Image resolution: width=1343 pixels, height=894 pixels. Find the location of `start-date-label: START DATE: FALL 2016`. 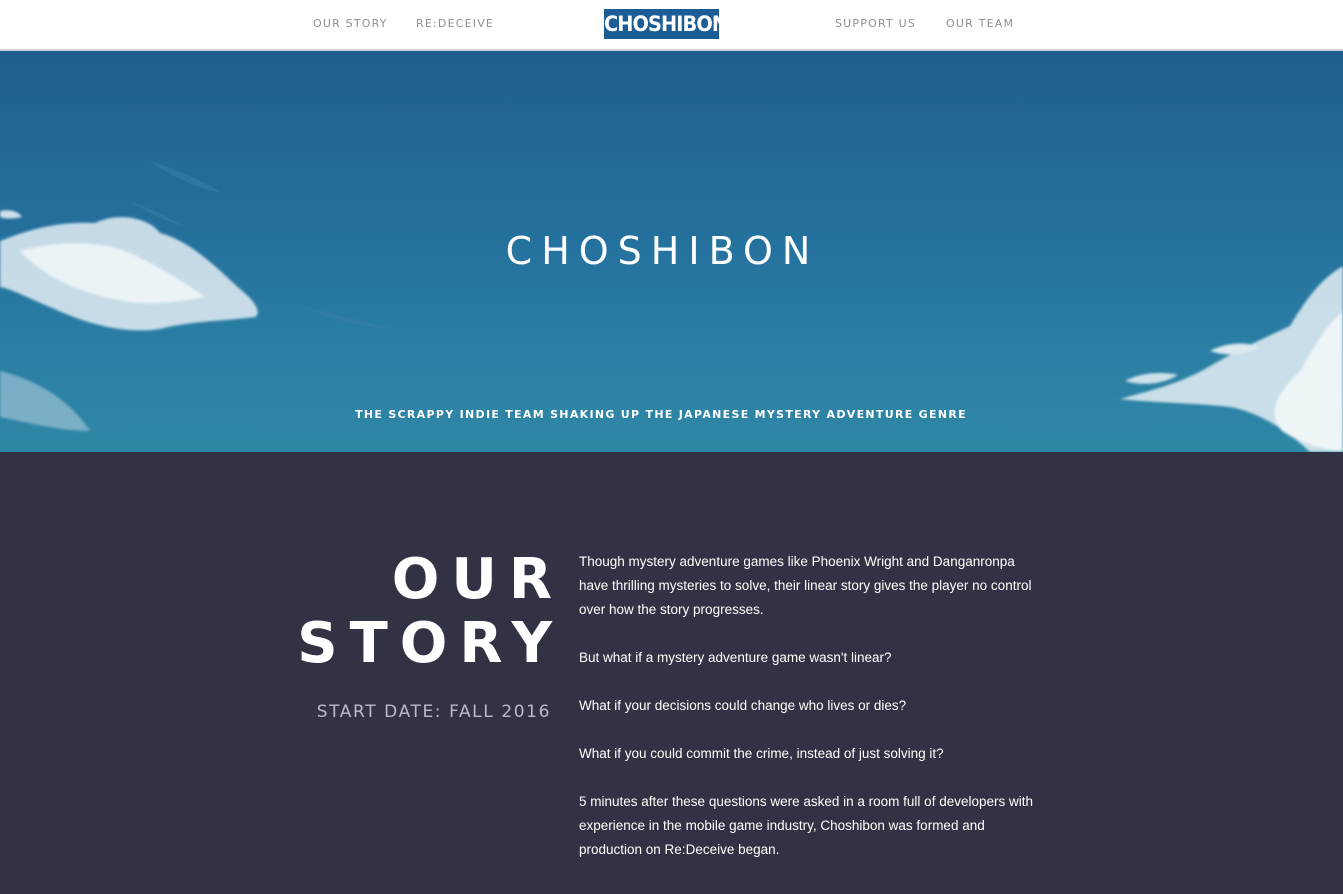

start-date-label: START DATE: FALL 2016 is located at coordinates (433, 712).